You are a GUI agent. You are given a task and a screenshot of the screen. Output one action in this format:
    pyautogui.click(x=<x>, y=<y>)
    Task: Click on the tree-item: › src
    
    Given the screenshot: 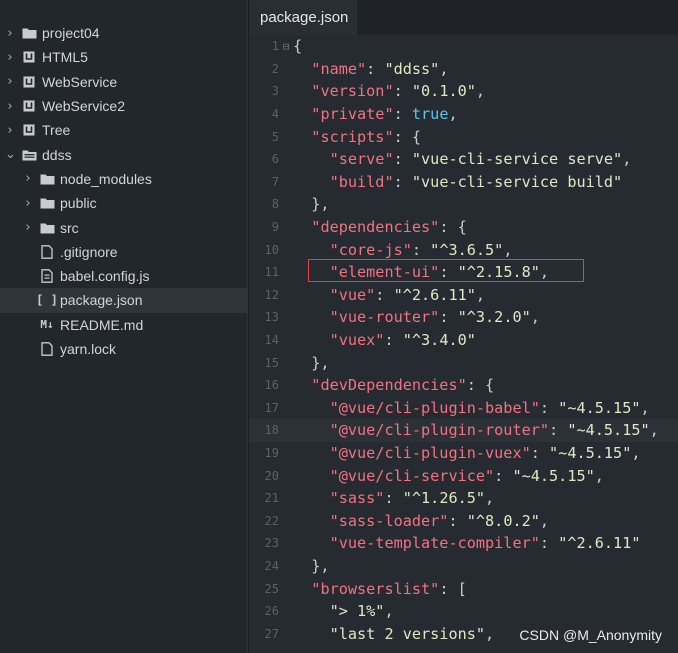 What is the action you would take?
    pyautogui.click(x=123, y=227)
    